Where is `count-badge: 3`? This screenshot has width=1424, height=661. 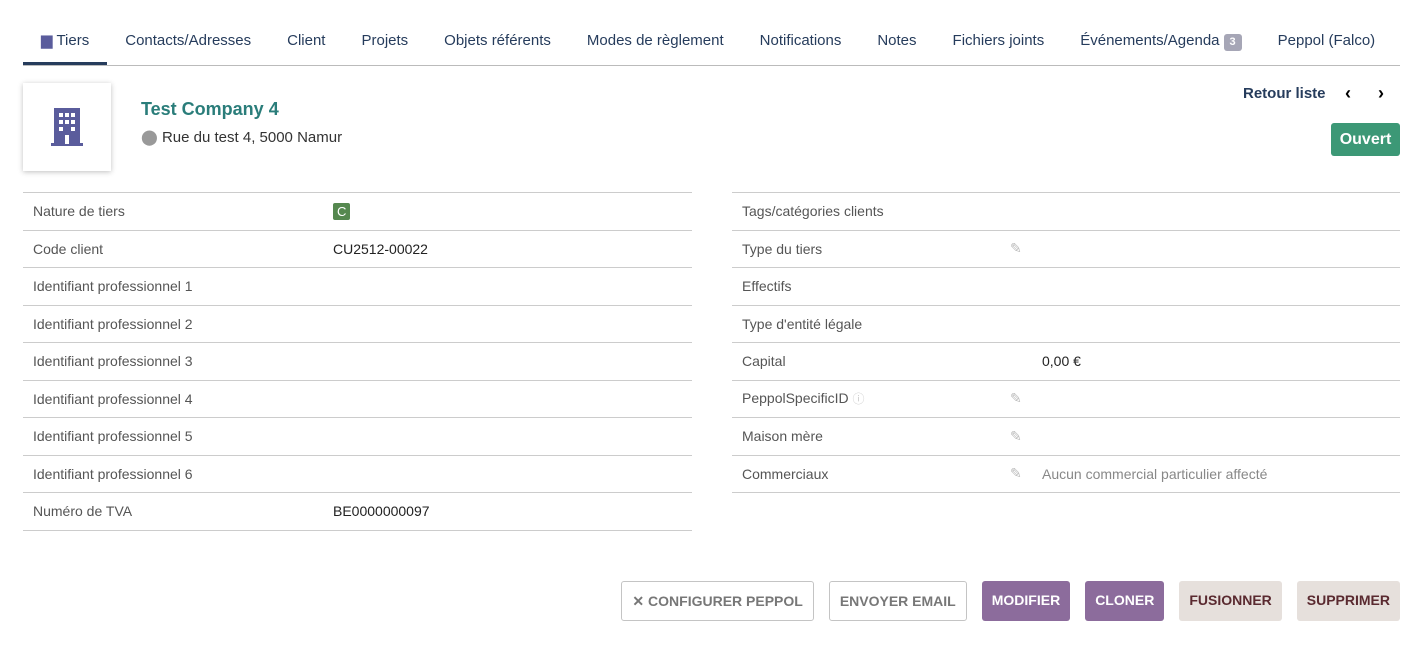
count-badge: 3 is located at coordinates (1232, 42).